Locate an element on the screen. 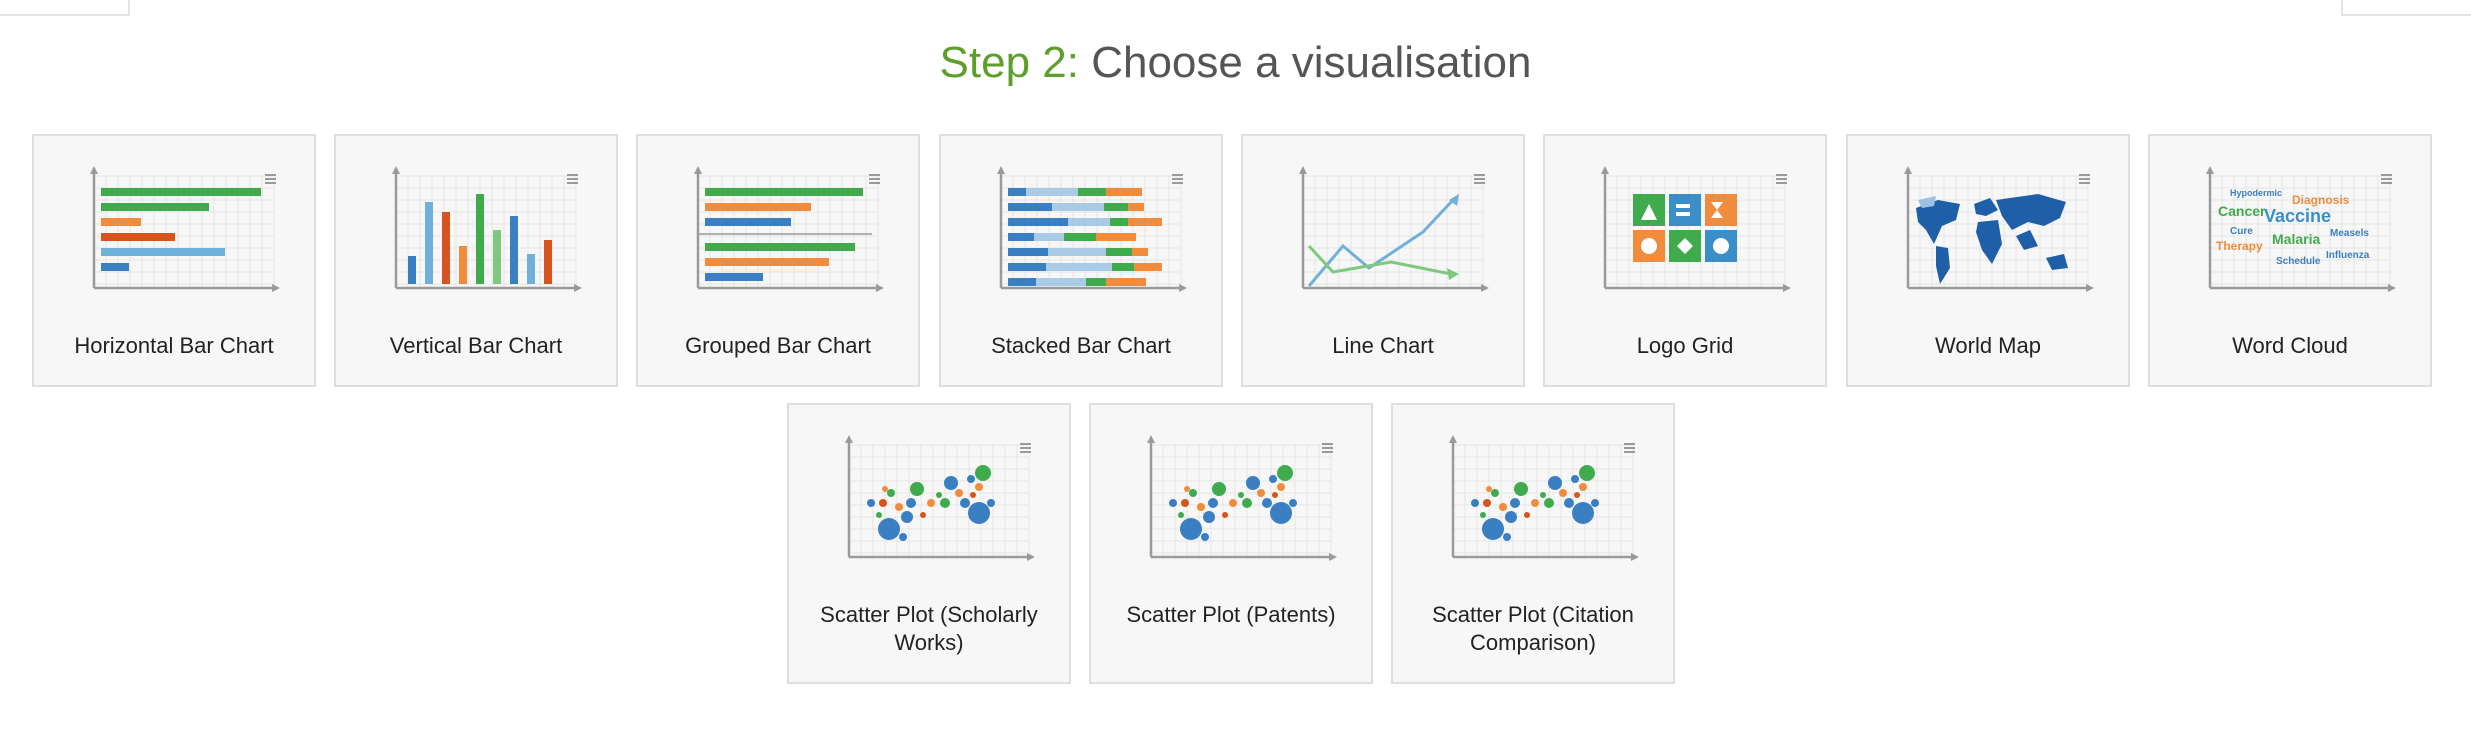  page-title: Step 2: Choose a visualisation is located at coordinates (1235, 63).